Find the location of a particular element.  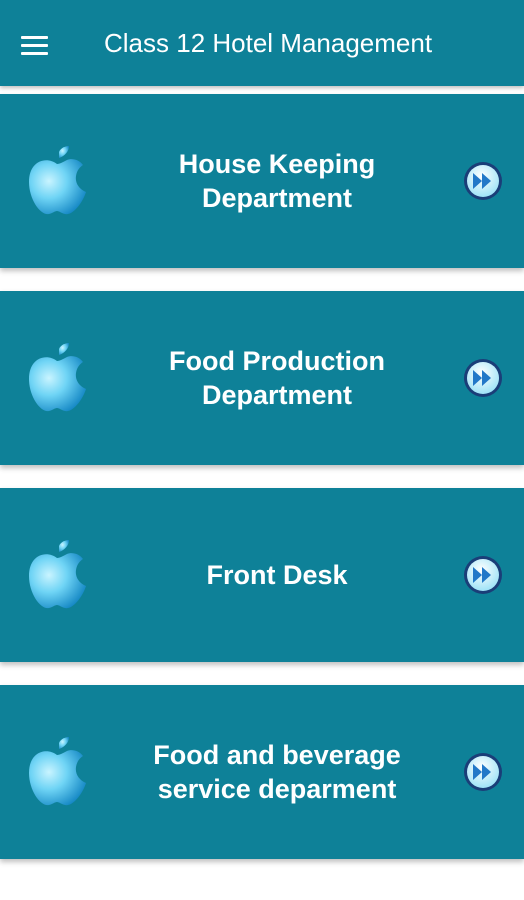

app-title: Class 12 Hotel Management is located at coordinates (268, 43).